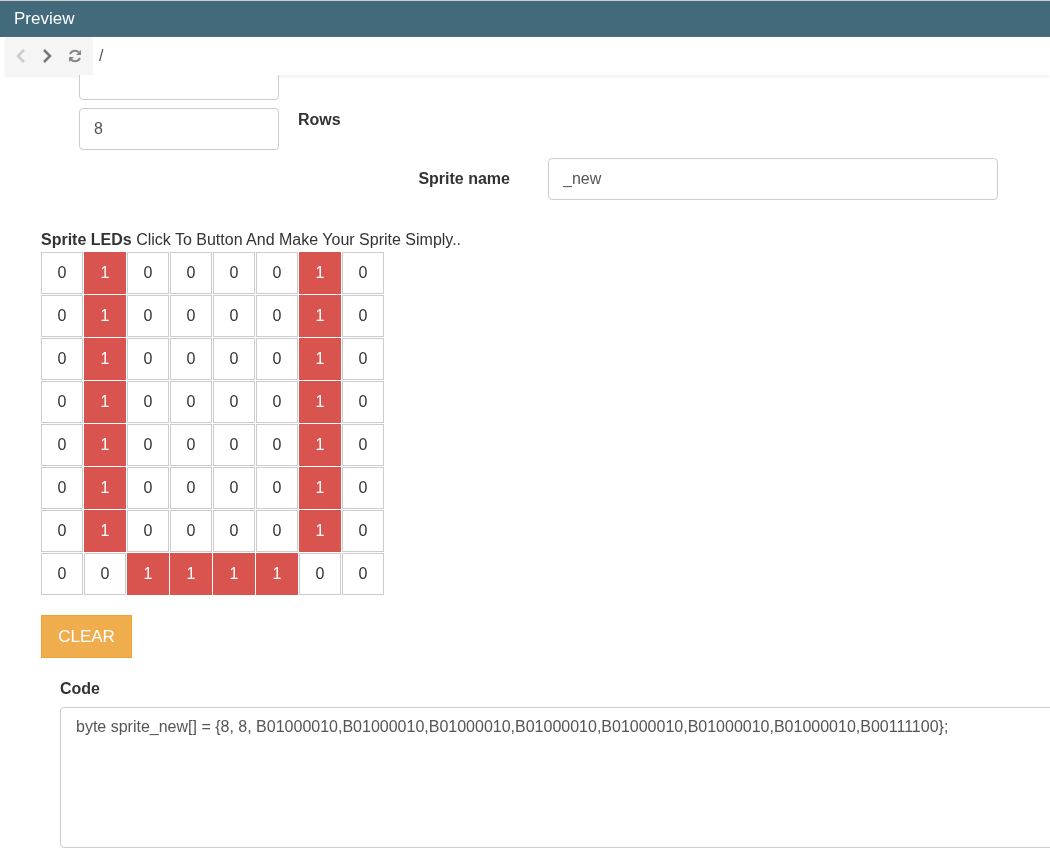 Image resolution: width=1050 pixels, height=854 pixels. What do you see at coordinates (101, 56) in the screenshot?
I see `address-text: /` at bounding box center [101, 56].